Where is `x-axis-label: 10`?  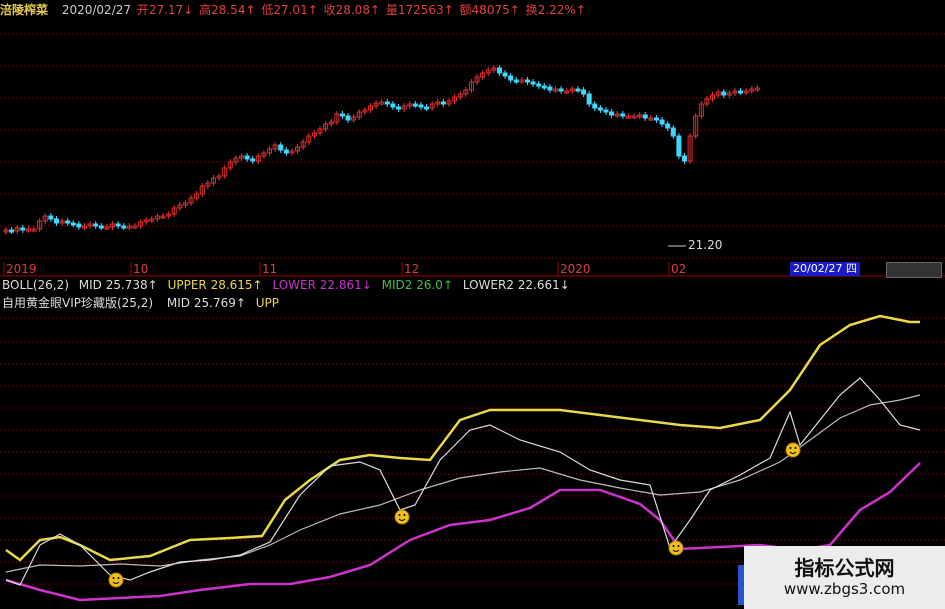 x-axis-label: 10 is located at coordinates (140, 269).